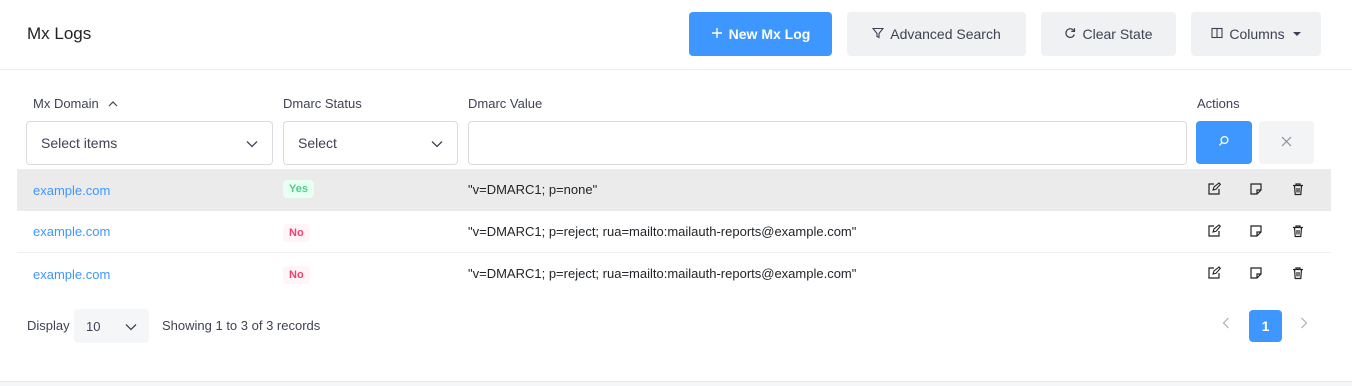 The height and width of the screenshot is (386, 1352). I want to click on close-icon, so click(1286, 142).